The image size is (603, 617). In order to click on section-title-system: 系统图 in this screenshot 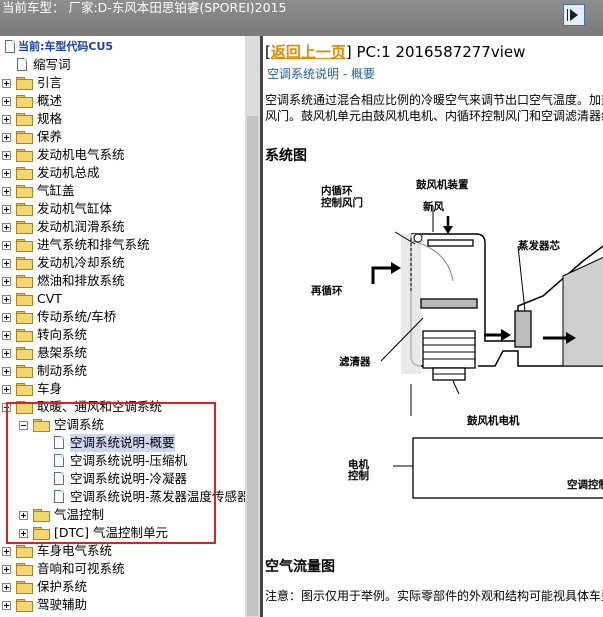, I will do `click(286, 156)`.